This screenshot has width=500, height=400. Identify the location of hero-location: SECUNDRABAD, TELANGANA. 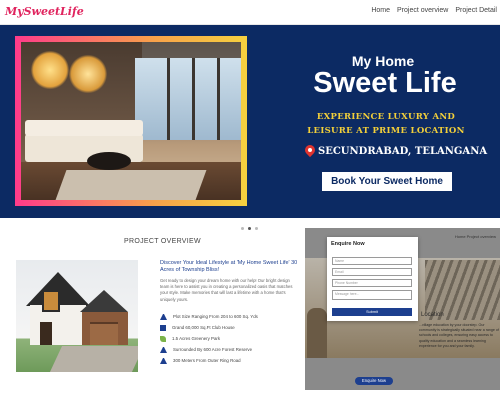
(396, 151).